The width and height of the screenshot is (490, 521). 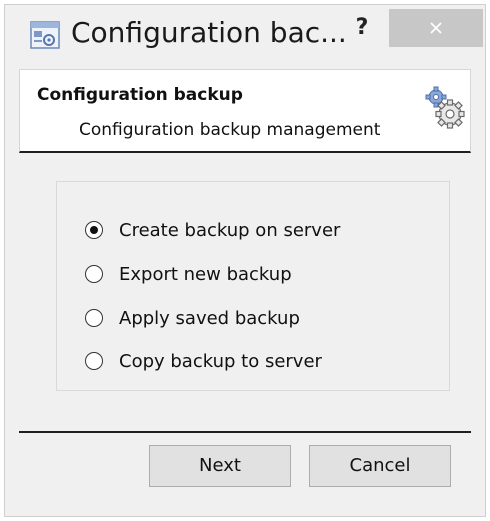 What do you see at coordinates (230, 130) in the screenshot?
I see `header-subtitle: Configuration backup management` at bounding box center [230, 130].